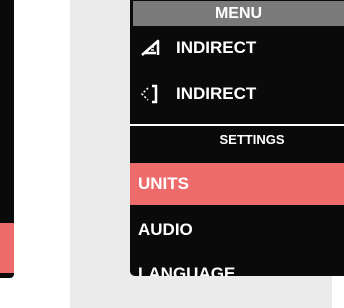 The height and width of the screenshot is (308, 344). I want to click on ramp-up-icon, so click(150, 47).